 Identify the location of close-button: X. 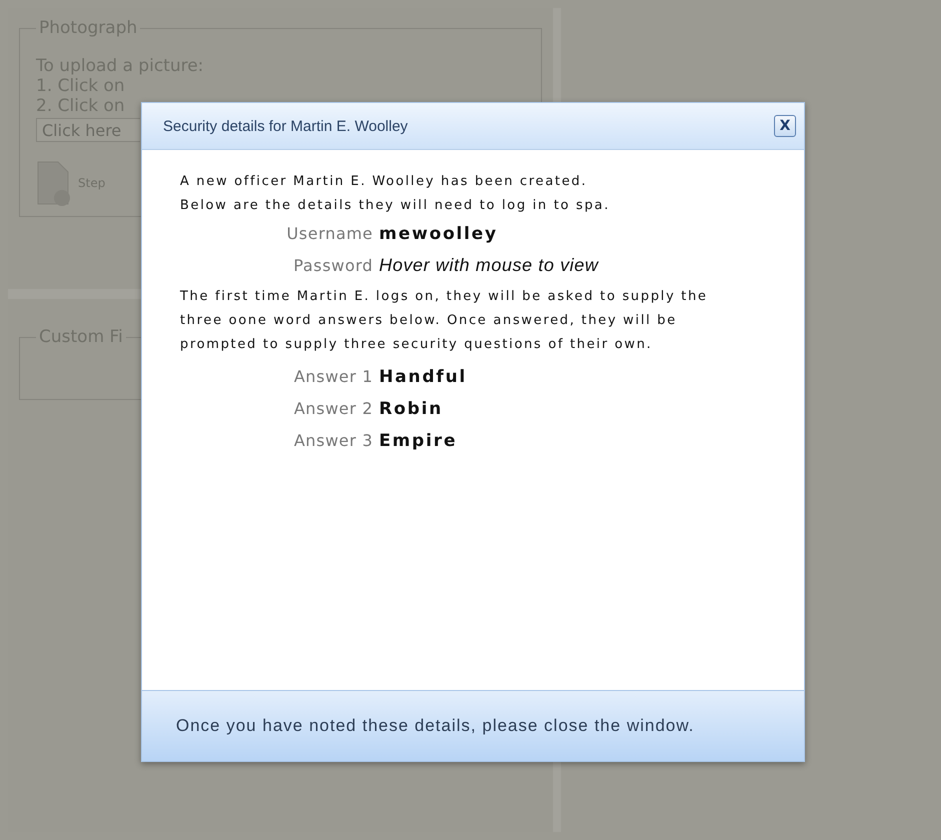
(785, 126).